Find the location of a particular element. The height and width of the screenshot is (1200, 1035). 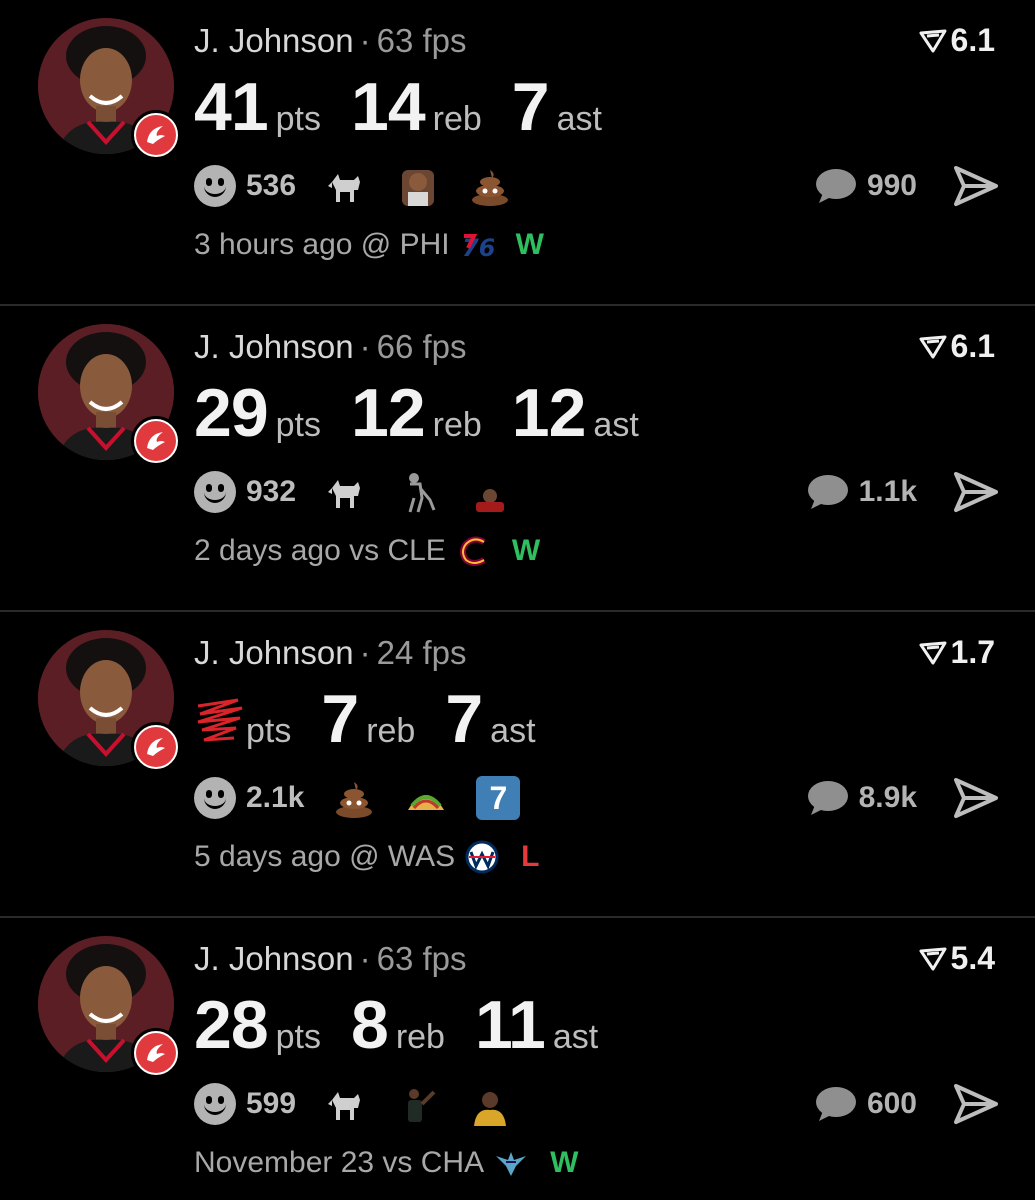

comment-count: 990 is located at coordinates (891, 185).